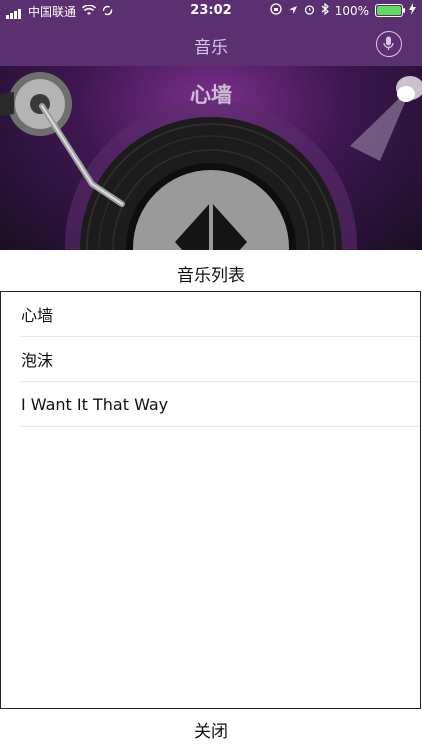  Describe the element at coordinates (211, 729) in the screenshot. I see `close-button: 关闭` at that location.